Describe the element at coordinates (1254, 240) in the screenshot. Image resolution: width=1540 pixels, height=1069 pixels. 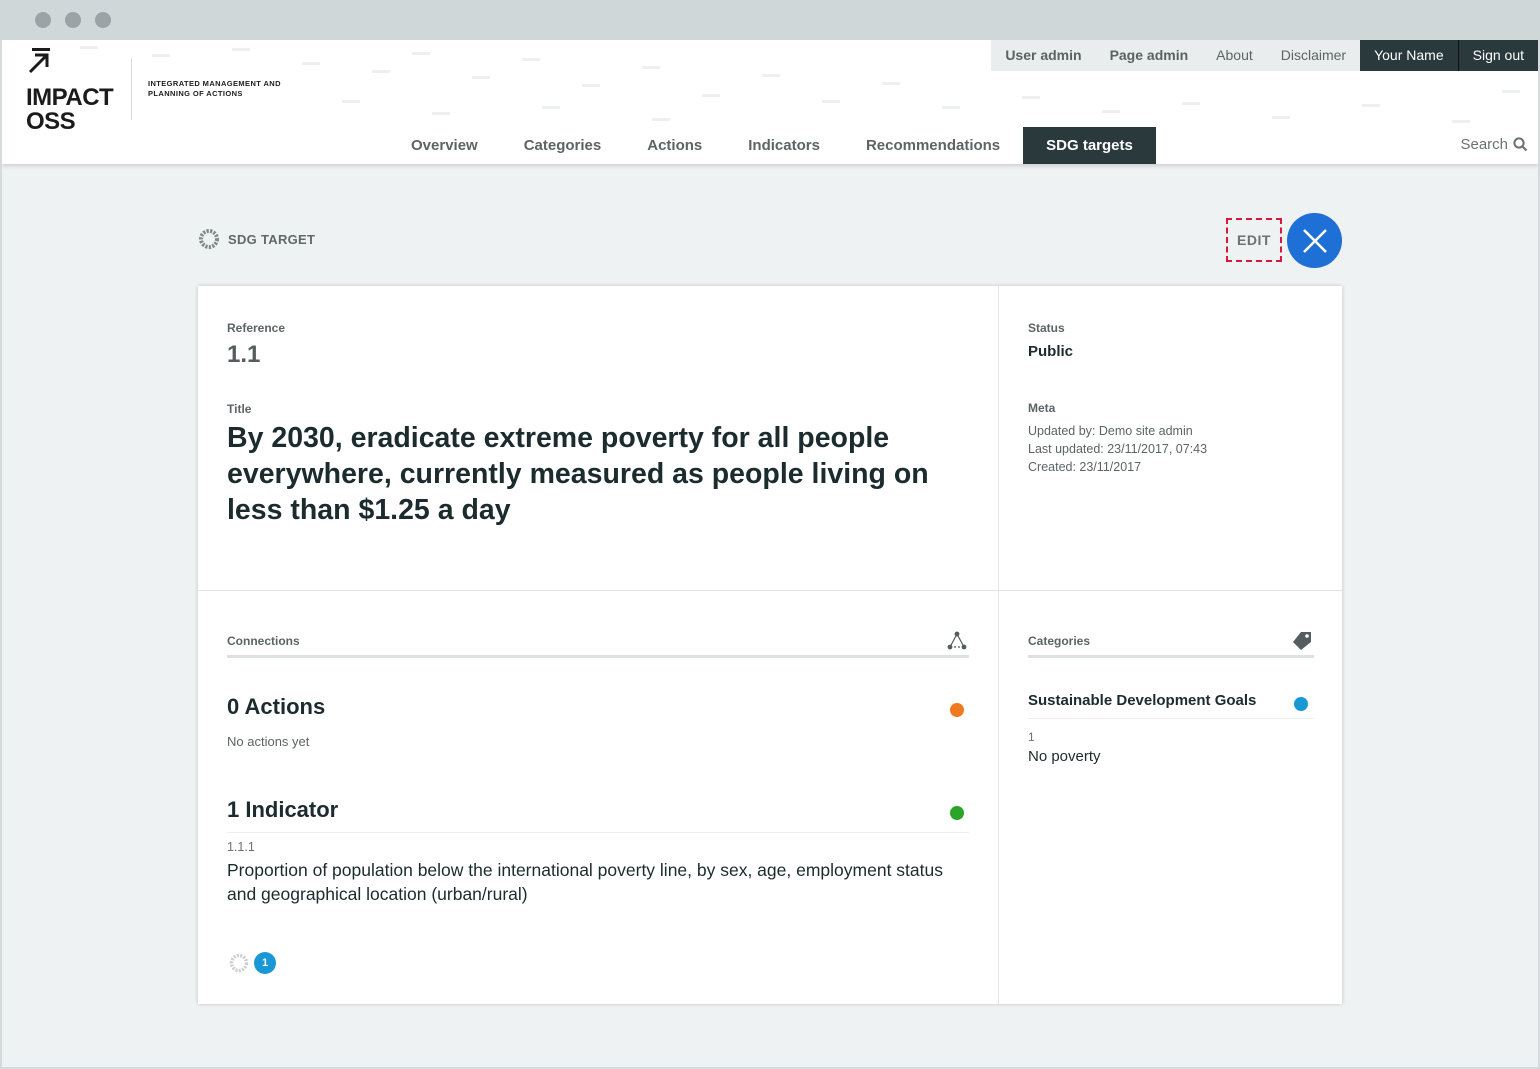
I see `edit-button: EDIT` at that location.